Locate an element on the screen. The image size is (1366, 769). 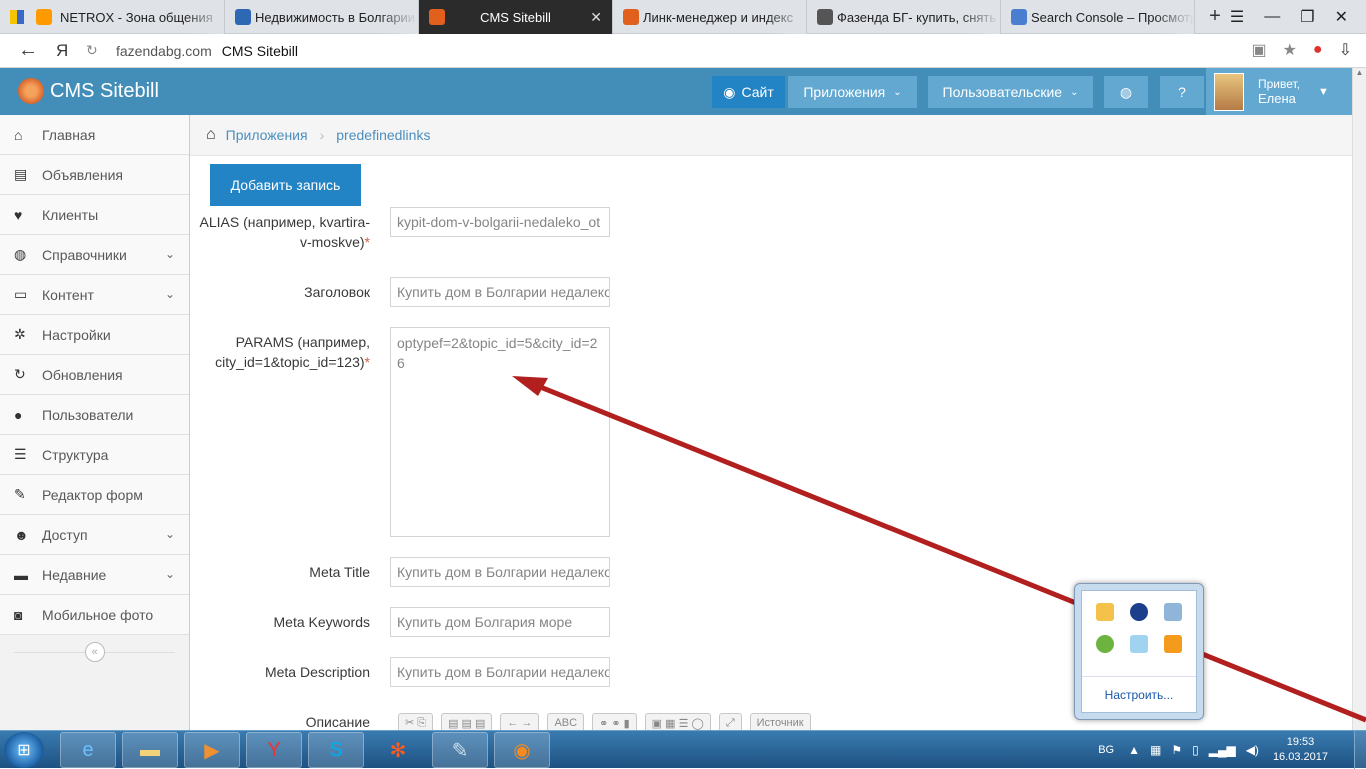
download-icon: ⇩ is located at coordinates (1345, 50).